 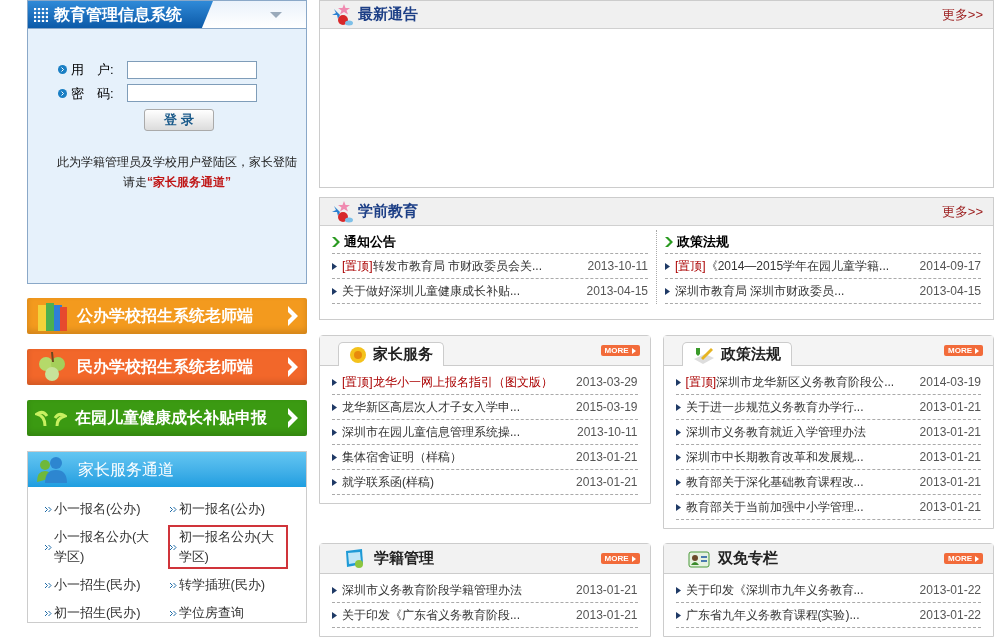 What do you see at coordinates (177, 172) in the screenshot?
I see `login-note: 此为学籍管理员及学校用户登陆区，家长登陆请走“家长服务通道”` at bounding box center [177, 172].